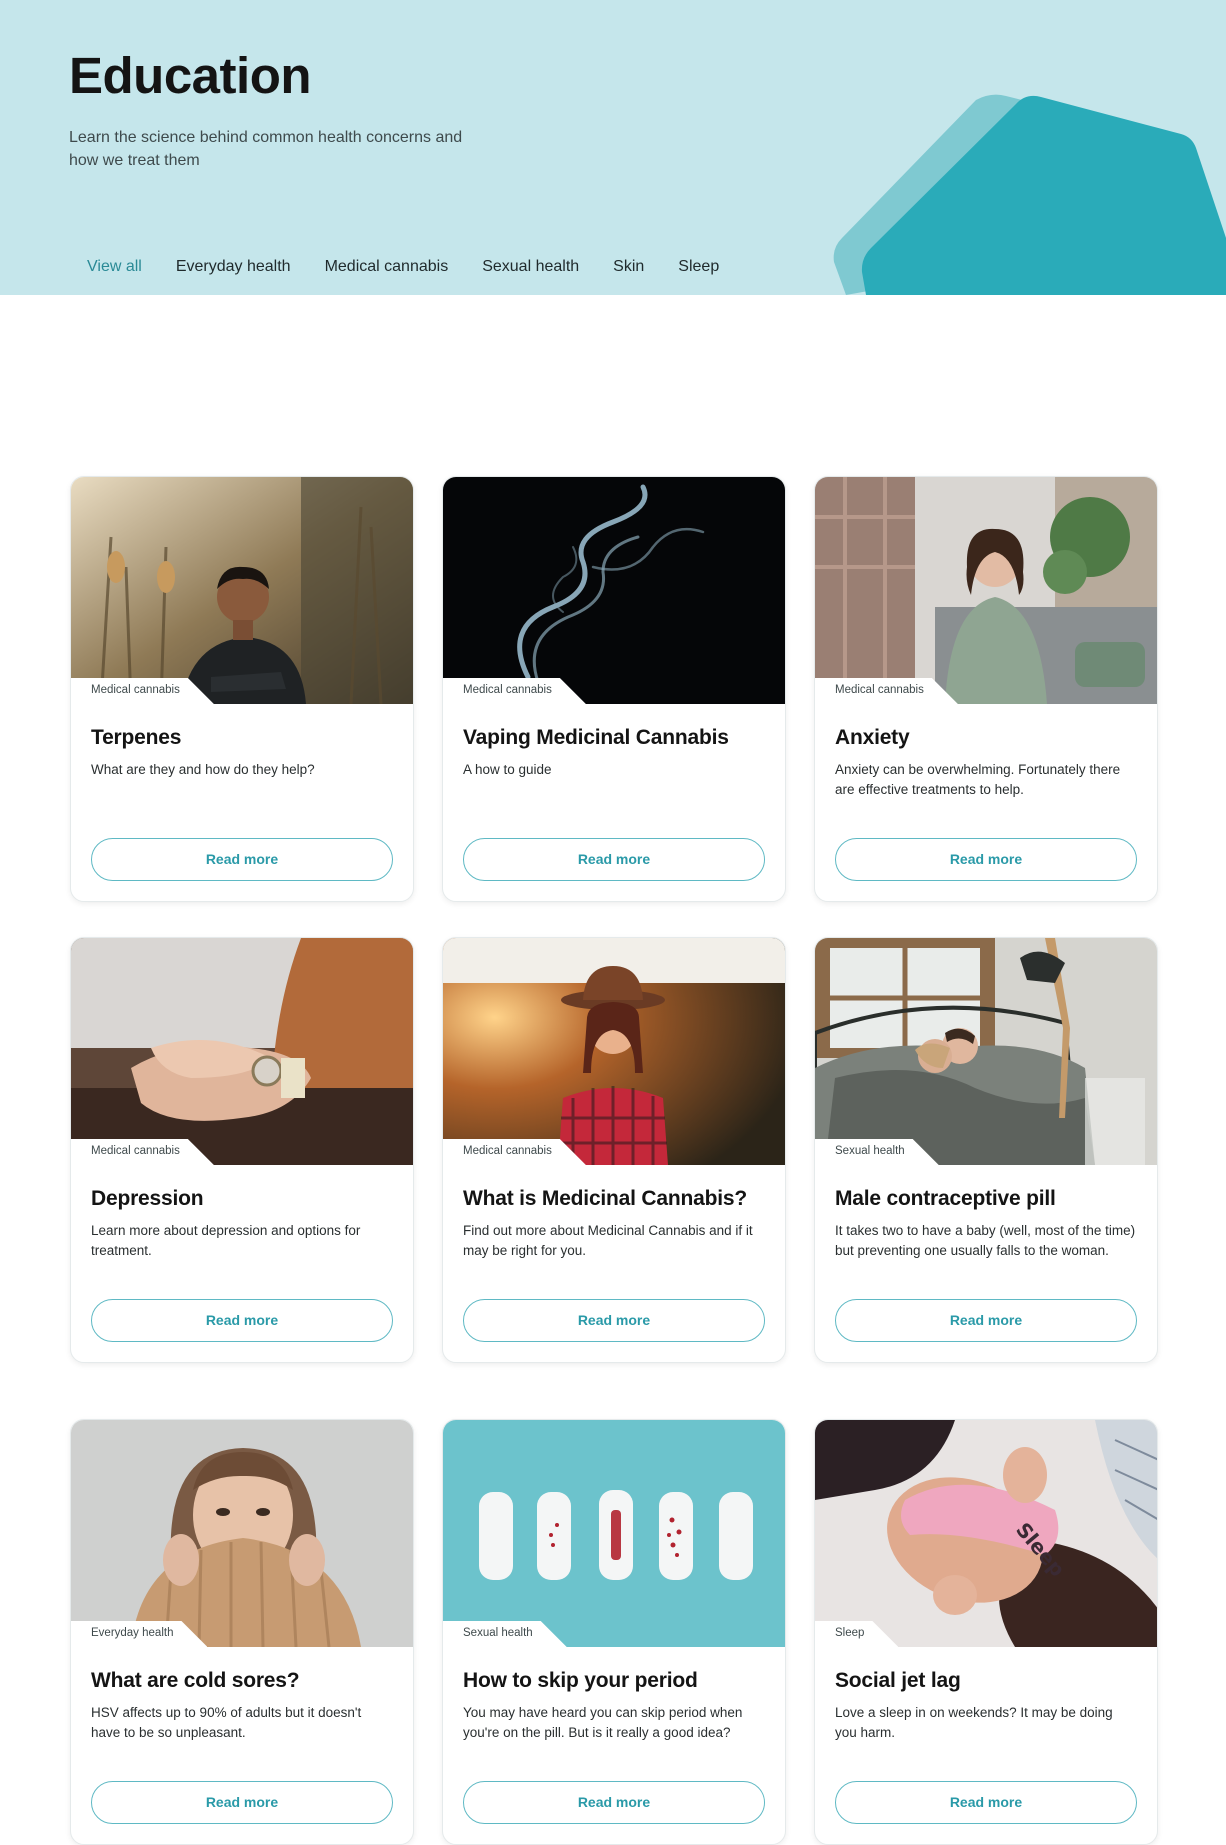 Image resolution: width=1226 pixels, height=1845 pixels. Describe the element at coordinates (614, 738) in the screenshot. I see `card-title: Vaping Medicinal Cannabis` at that location.